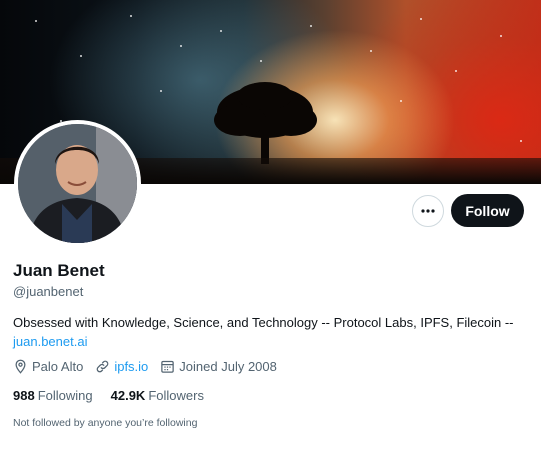 This screenshot has width=541, height=454. I want to click on follow-button: Follow, so click(487, 210).